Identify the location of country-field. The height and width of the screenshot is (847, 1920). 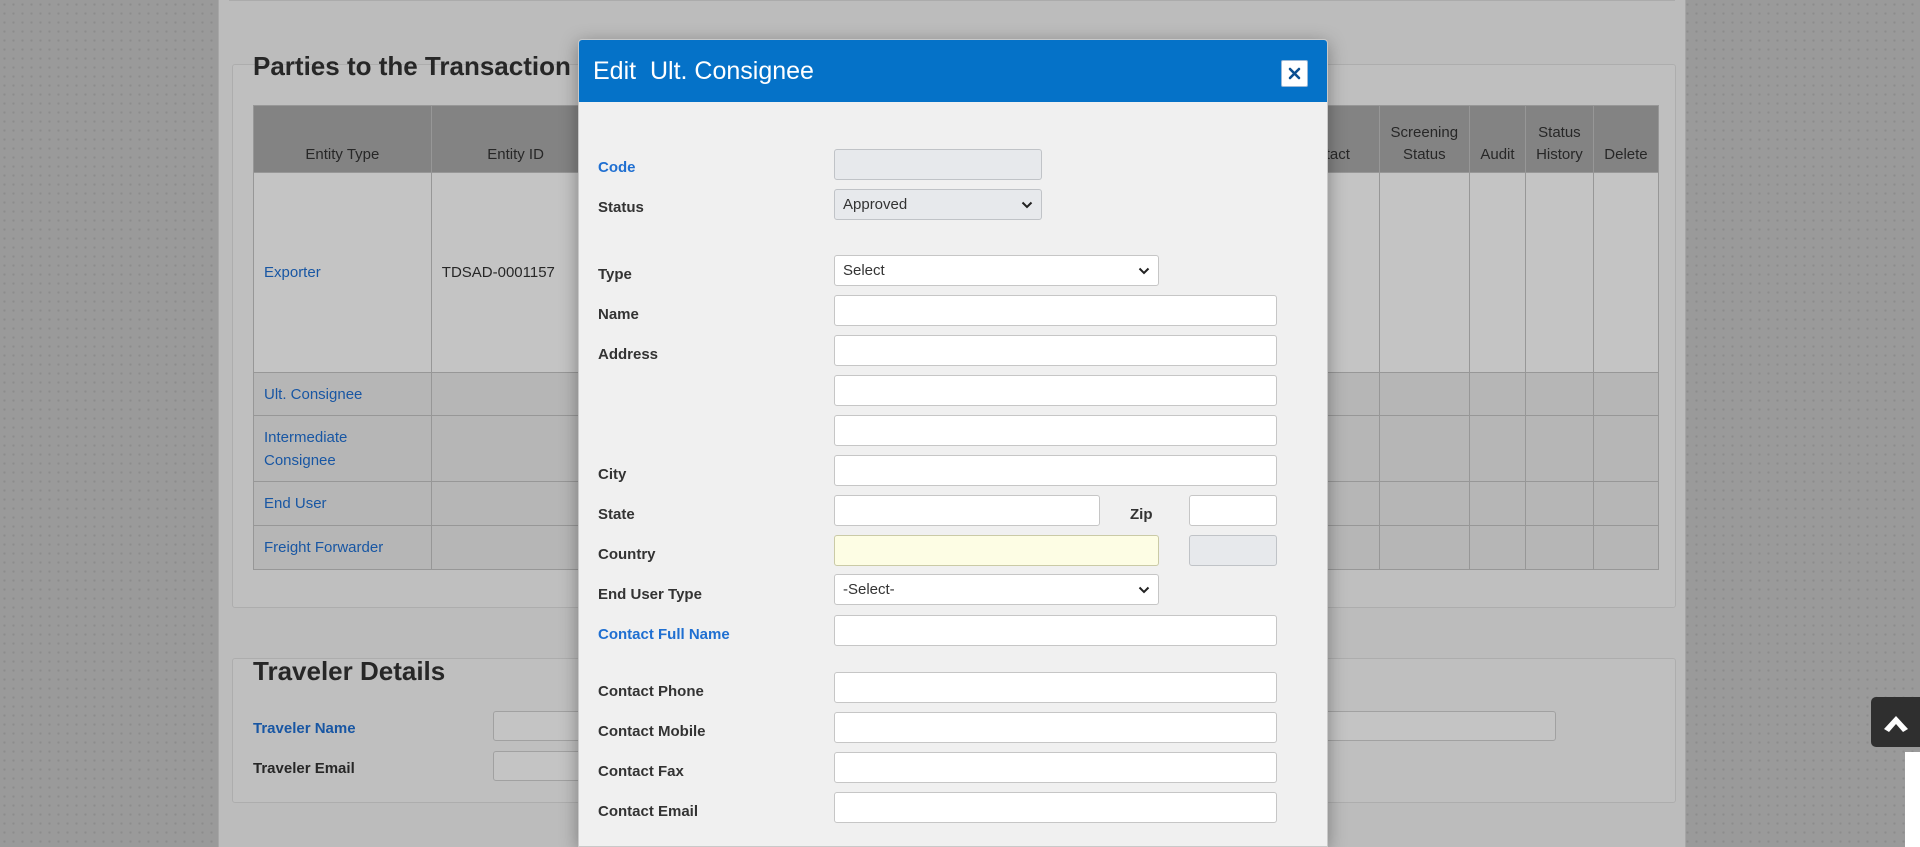
(996, 550).